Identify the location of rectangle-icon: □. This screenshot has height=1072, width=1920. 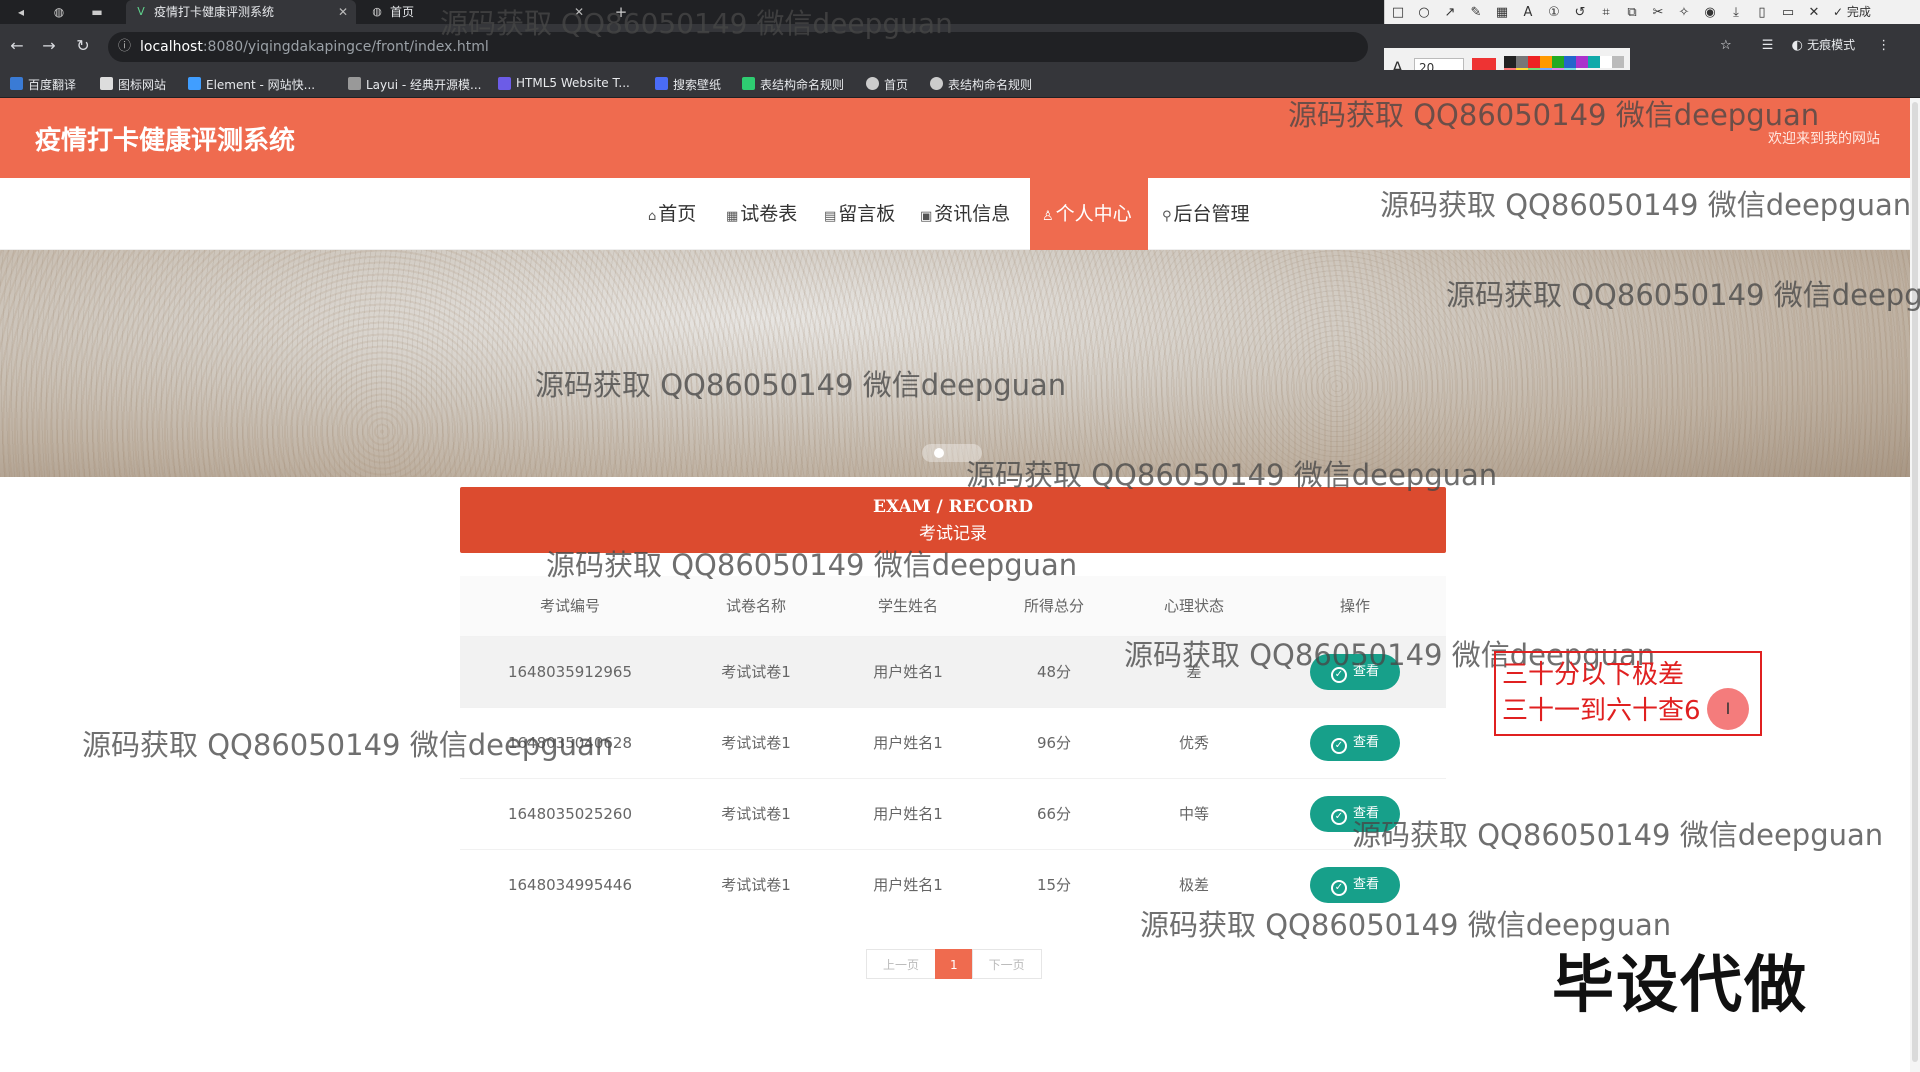
(1398, 13).